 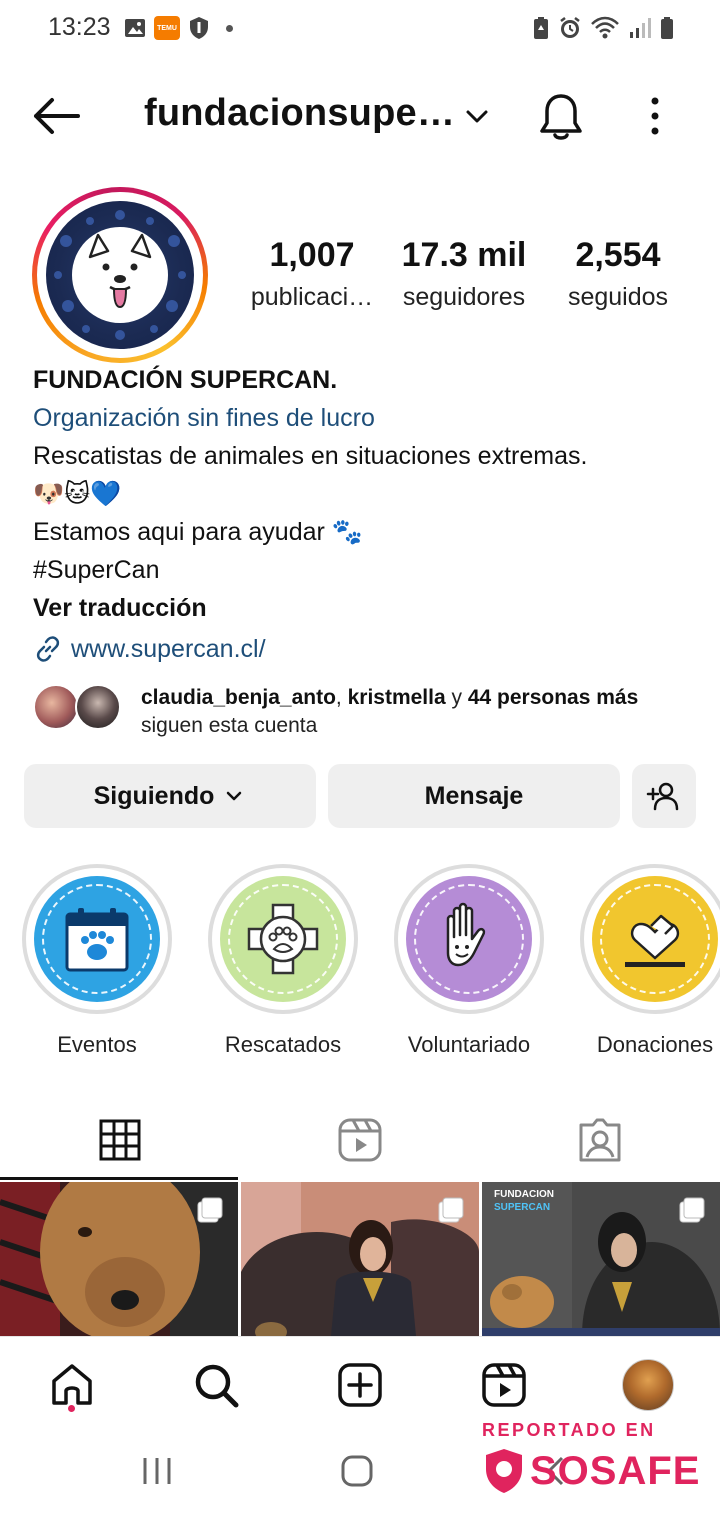 What do you see at coordinates (363, 649) in the screenshot?
I see `website-link: www.supercan.cl/` at bounding box center [363, 649].